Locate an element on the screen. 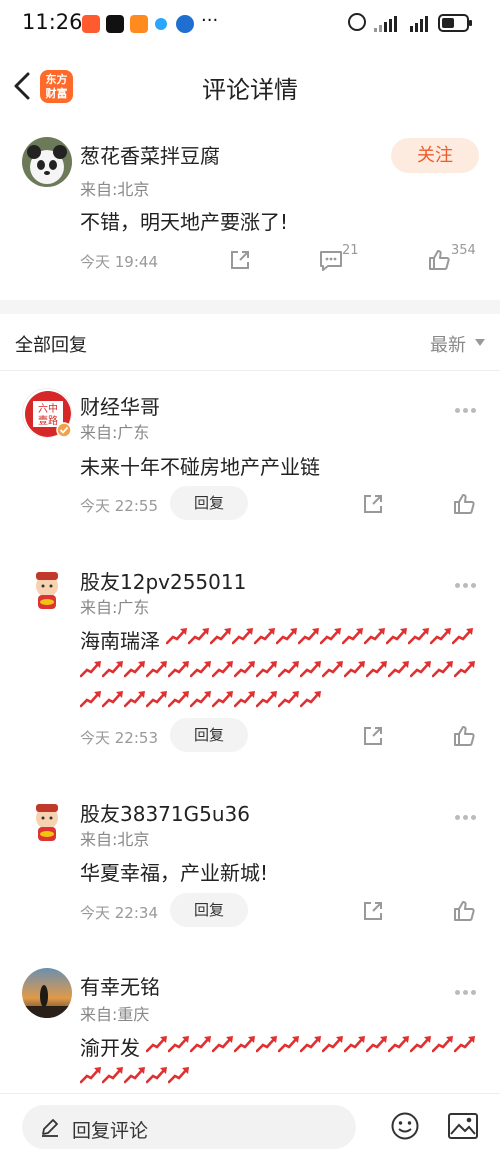  reply-author-name: 有幸无铭 is located at coordinates (120, 985).